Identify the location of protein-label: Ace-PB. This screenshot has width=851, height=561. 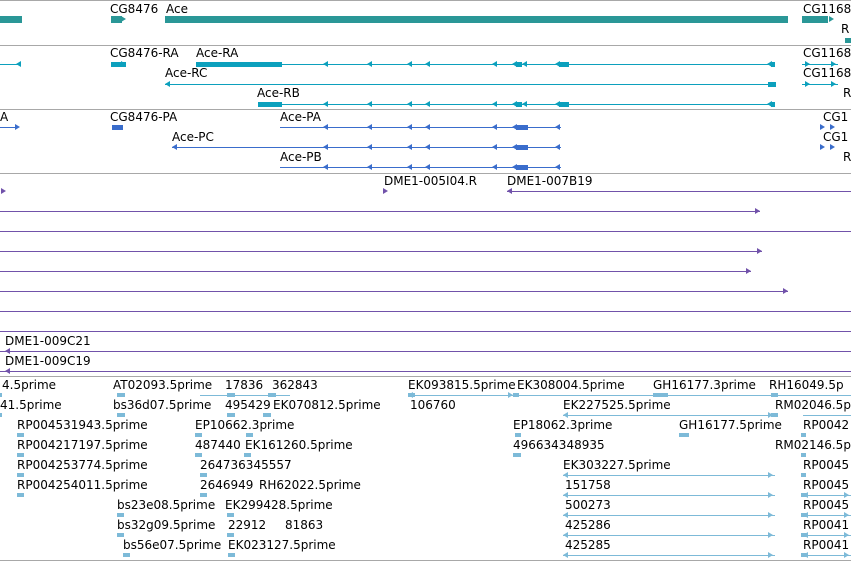
(301, 157).